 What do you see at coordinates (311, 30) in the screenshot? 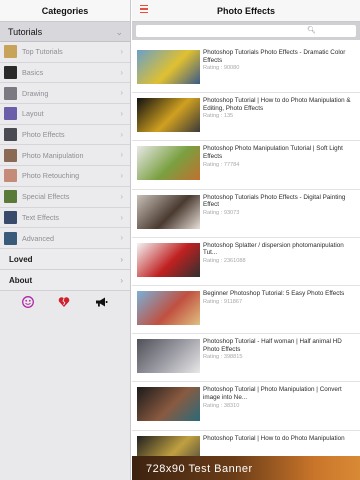
I see `search-icon: 🔍︎` at bounding box center [311, 30].